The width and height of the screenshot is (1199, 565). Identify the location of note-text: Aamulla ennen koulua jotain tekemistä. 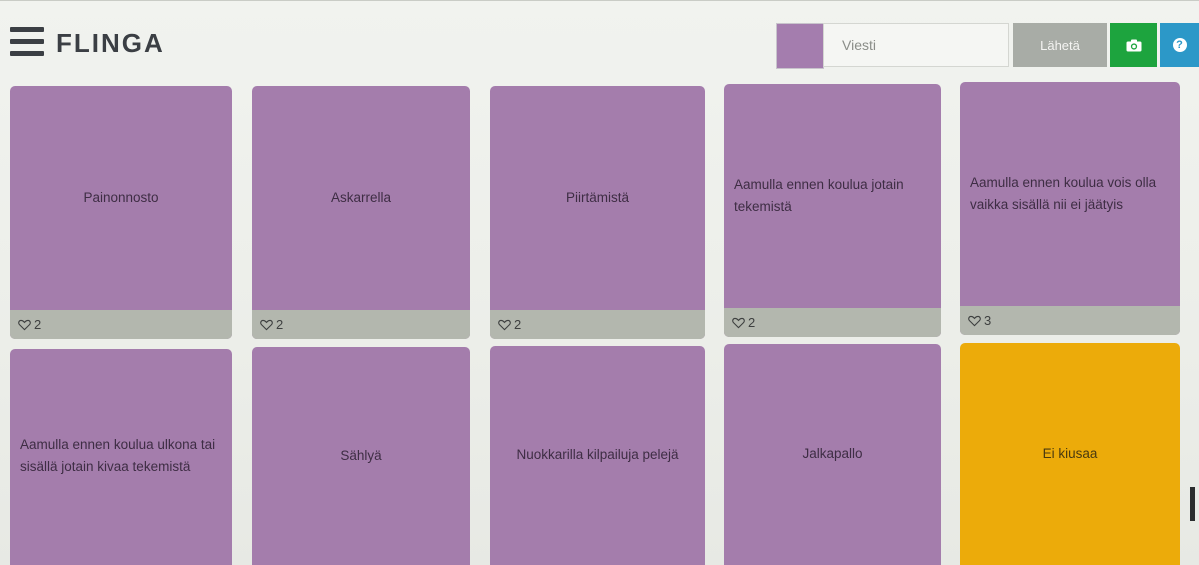
(819, 195).